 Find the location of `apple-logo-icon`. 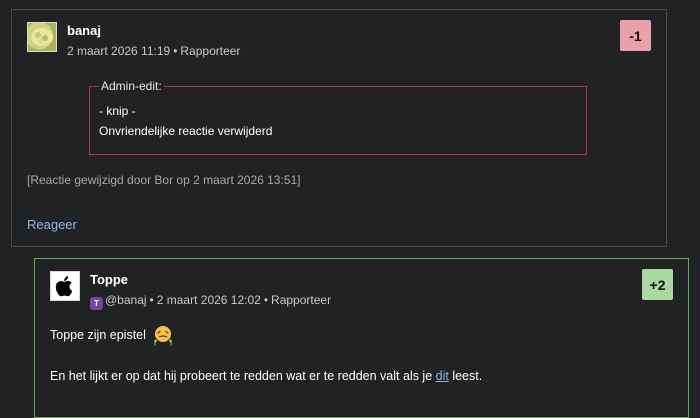

apple-logo-icon is located at coordinates (64, 286).